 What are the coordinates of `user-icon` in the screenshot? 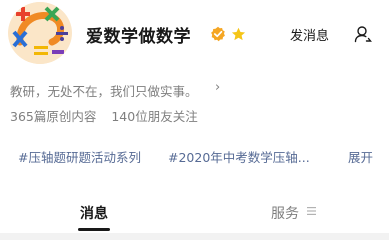 It's located at (363, 34).